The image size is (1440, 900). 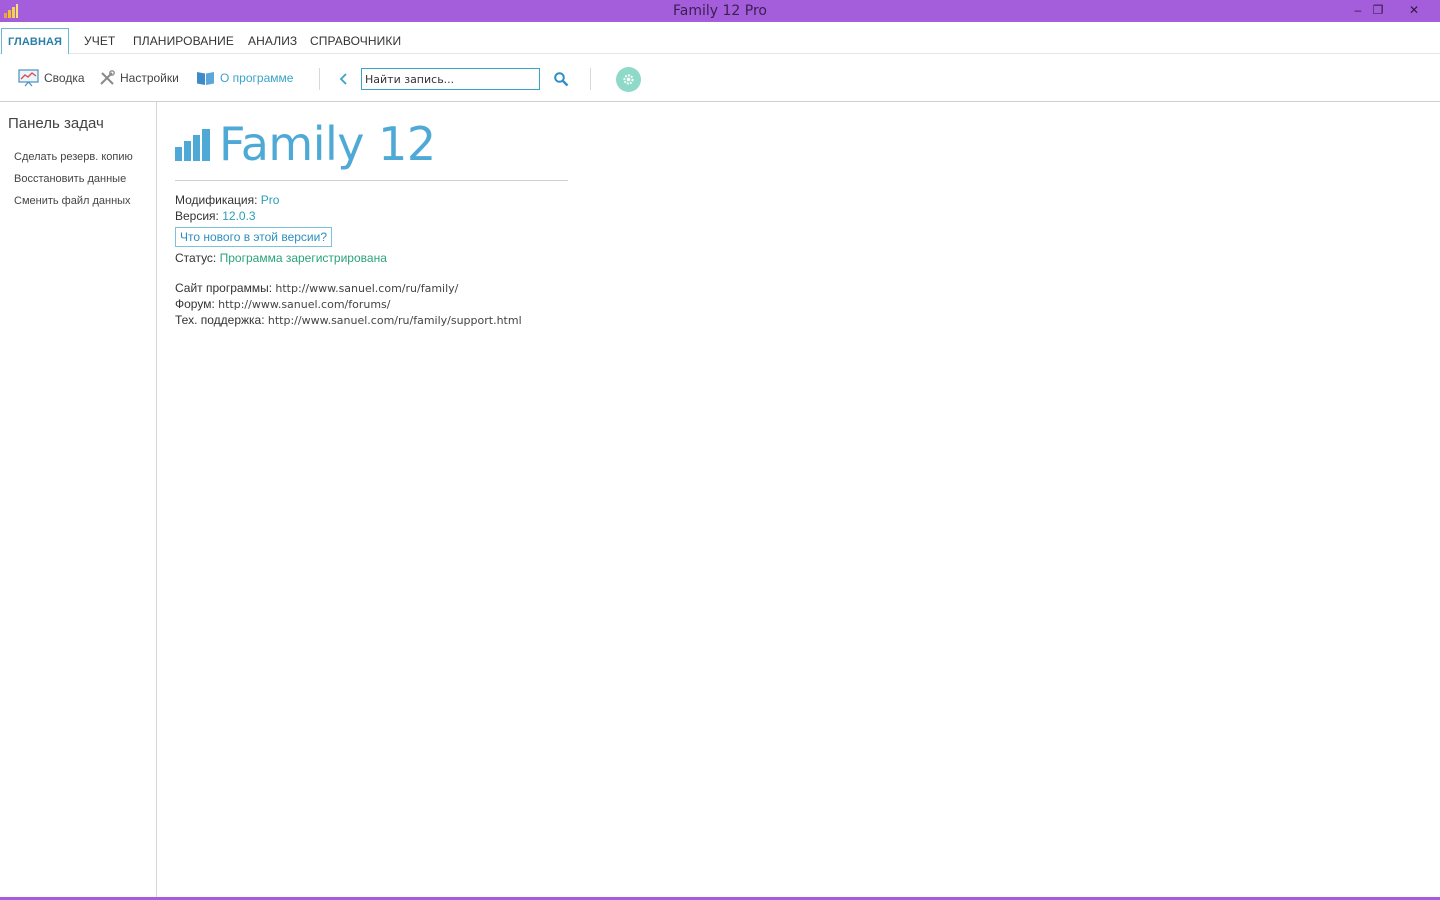 I want to click on sync-gear-button, so click(x=628, y=79).